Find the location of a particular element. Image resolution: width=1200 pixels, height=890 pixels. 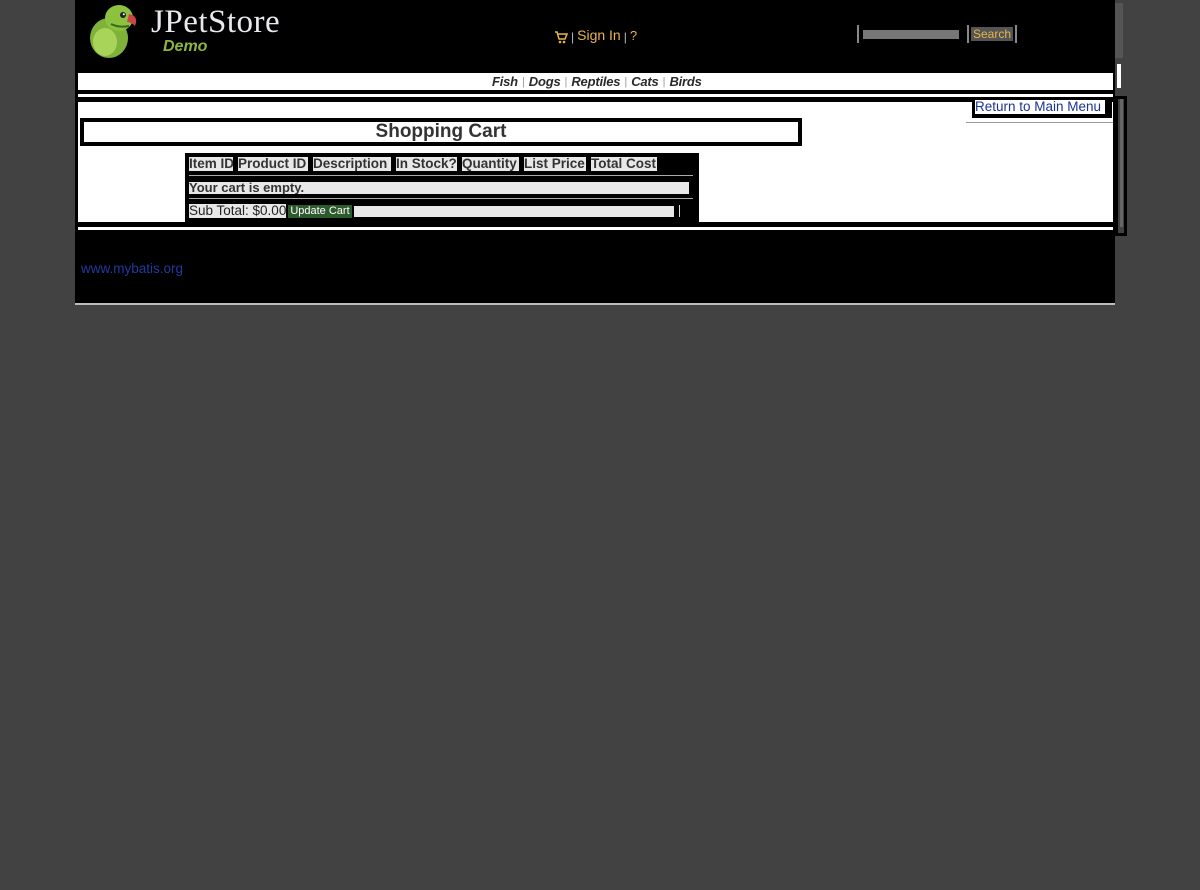

search-button: Search is located at coordinates (992, 34).